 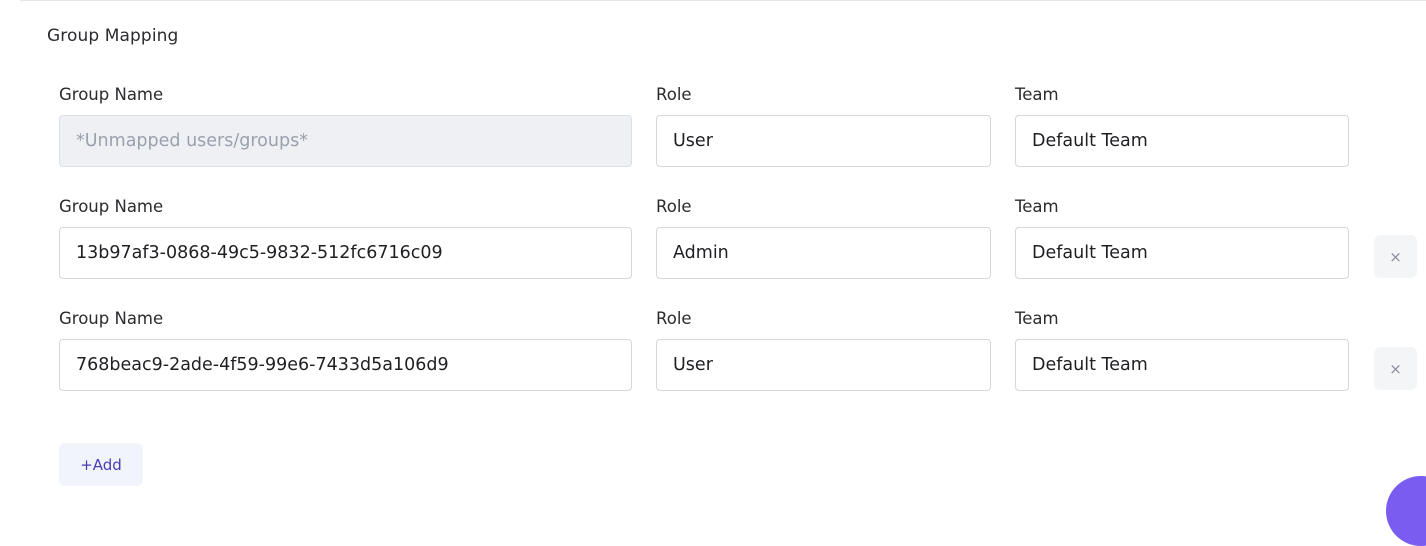 What do you see at coordinates (113, 36) in the screenshot?
I see `section-title: Group Mapping` at bounding box center [113, 36].